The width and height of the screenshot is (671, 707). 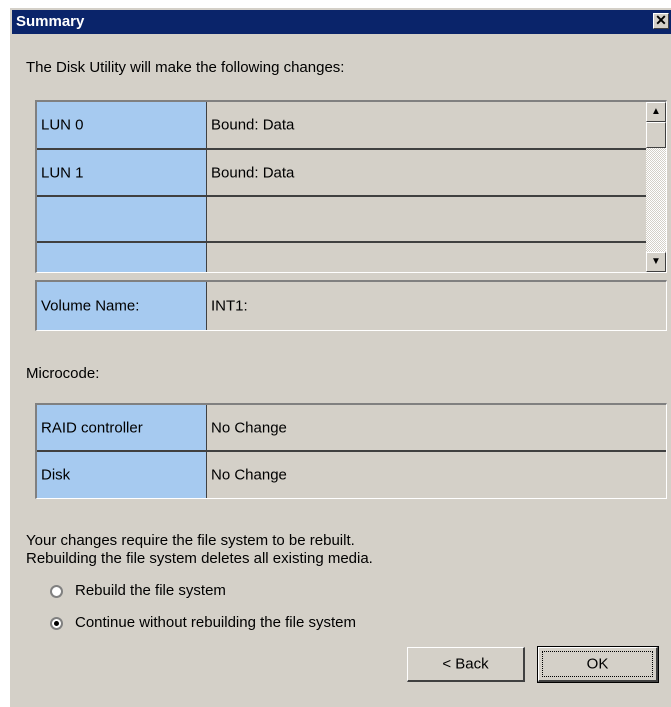 I want to click on volume-value-cell: INT1:, so click(x=436, y=306).